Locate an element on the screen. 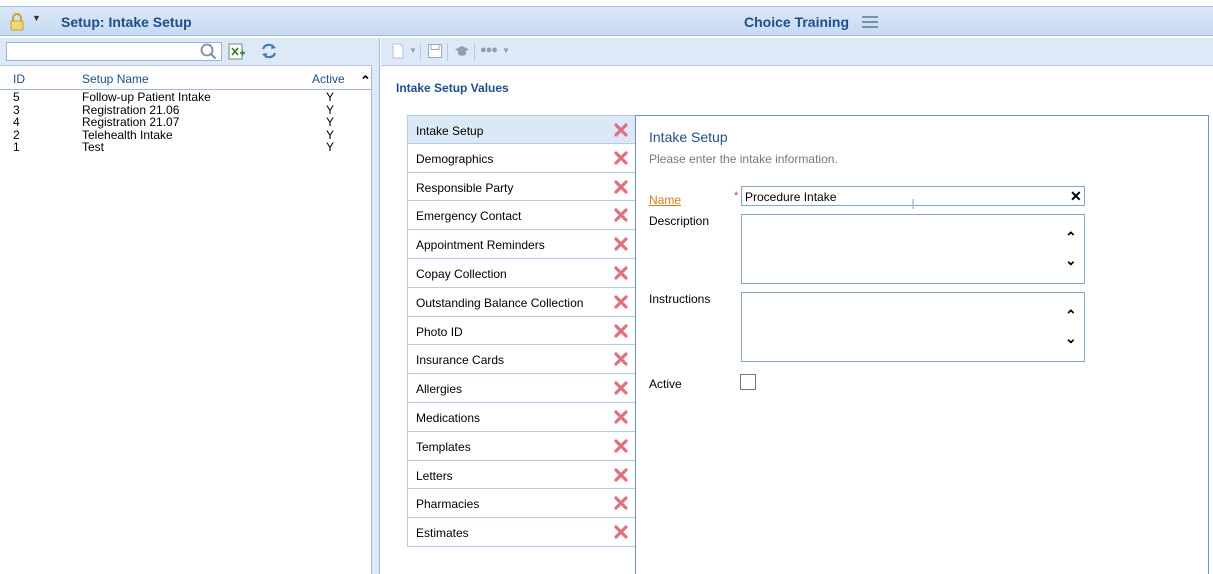 This screenshot has width=1213, height=574. lock-menu-caret-icon: ▼ is located at coordinates (36, 18).